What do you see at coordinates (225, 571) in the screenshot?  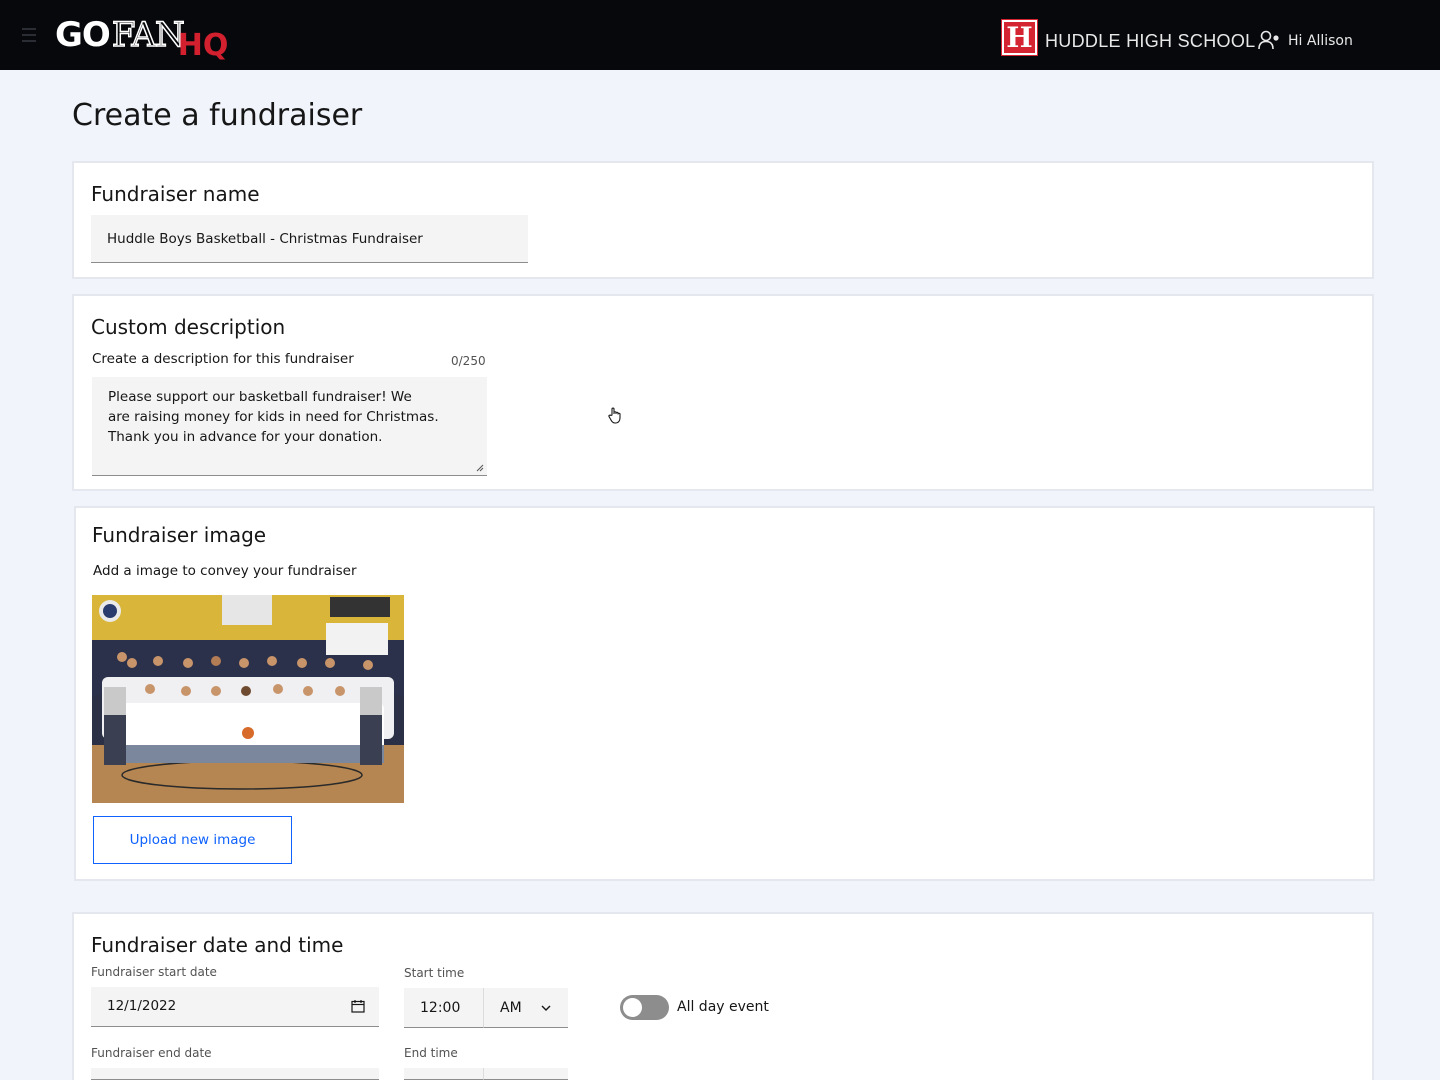 I see `image-helper-text: Add a image to convey your fundraiser` at bounding box center [225, 571].